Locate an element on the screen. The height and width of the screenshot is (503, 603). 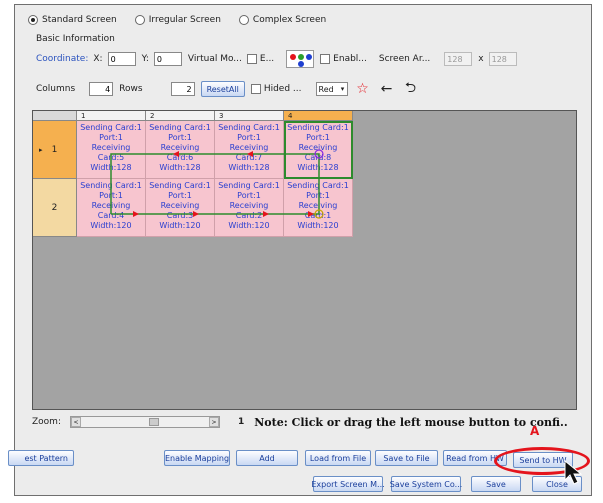
basic-information-title: Basic Information is located at coordinates (75, 39).